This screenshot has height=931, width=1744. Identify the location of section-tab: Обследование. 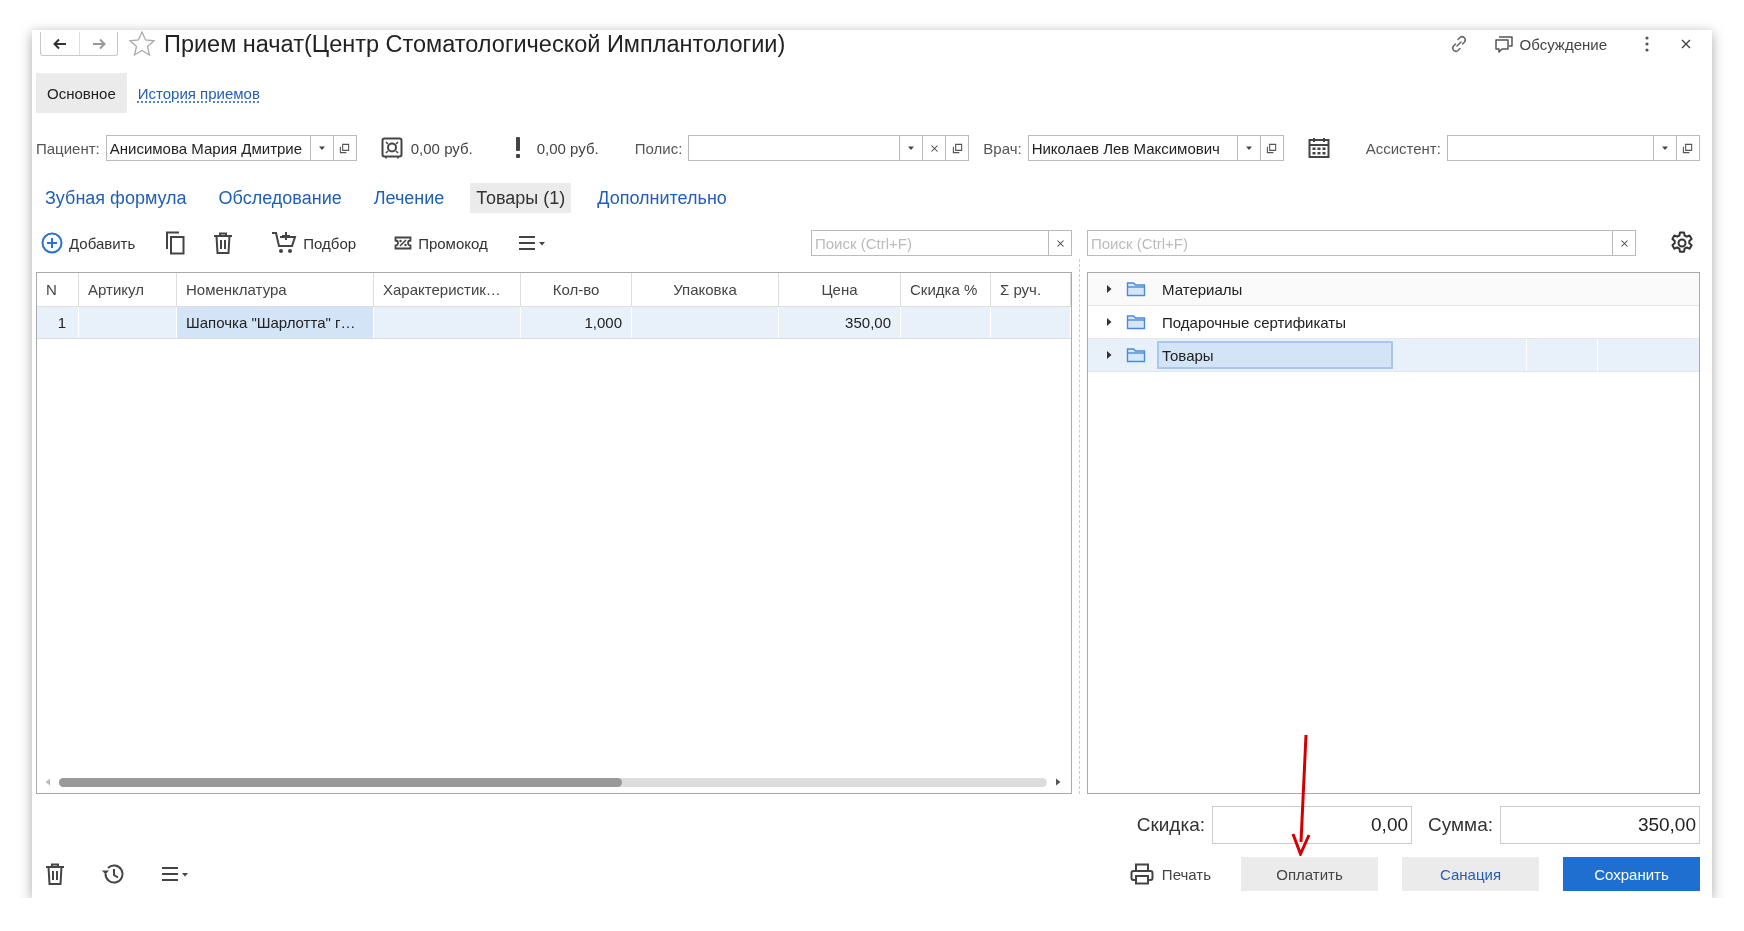
(280, 198).